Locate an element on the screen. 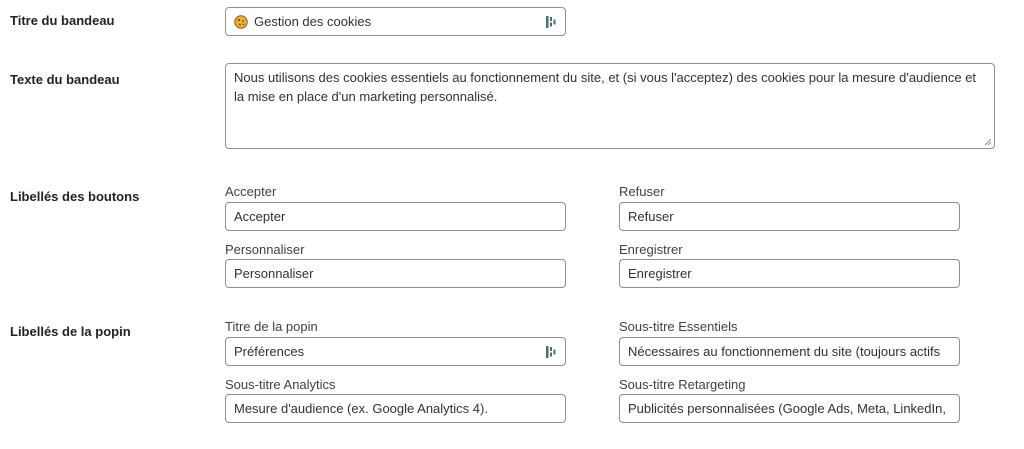 The width and height of the screenshot is (1024, 449). popin-title-field-label: Titre de la popin is located at coordinates (271, 326).